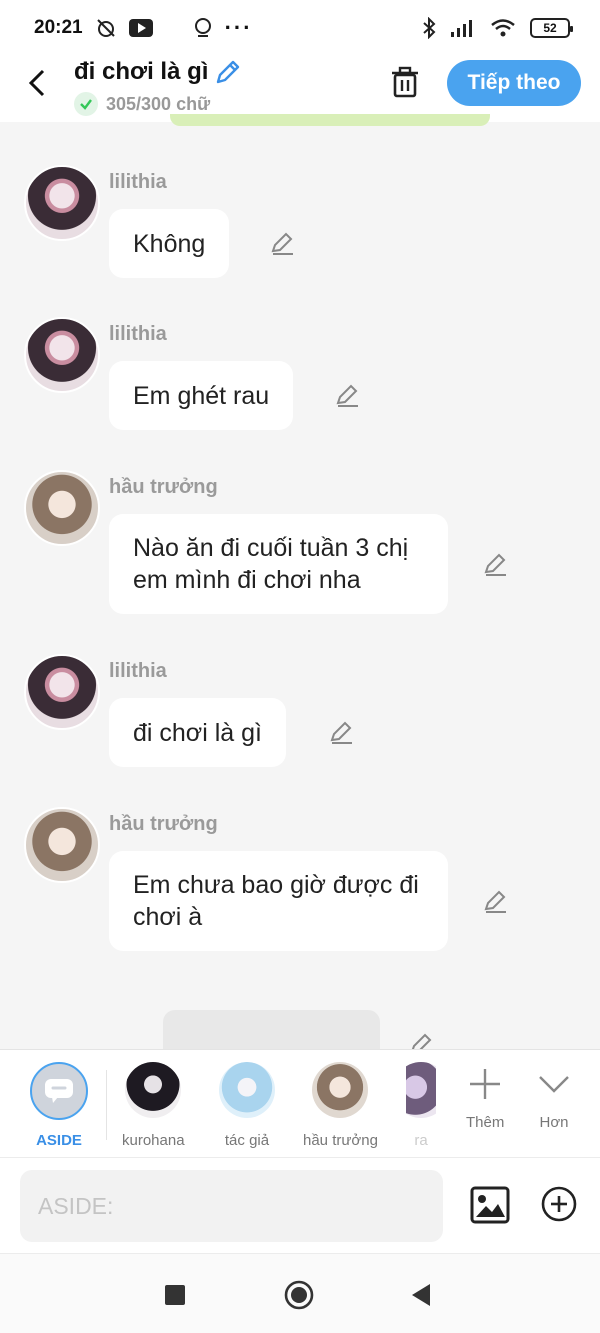  I want to click on aside-avatar, so click(59, 1091).